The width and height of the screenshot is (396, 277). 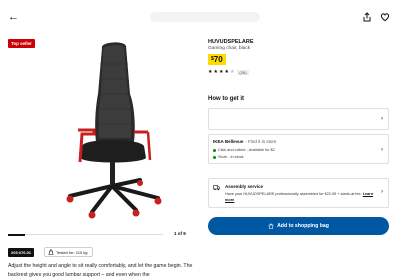 I want to click on rating: ★ ★ ★ ★ ★ (26), so click(x=228, y=72).